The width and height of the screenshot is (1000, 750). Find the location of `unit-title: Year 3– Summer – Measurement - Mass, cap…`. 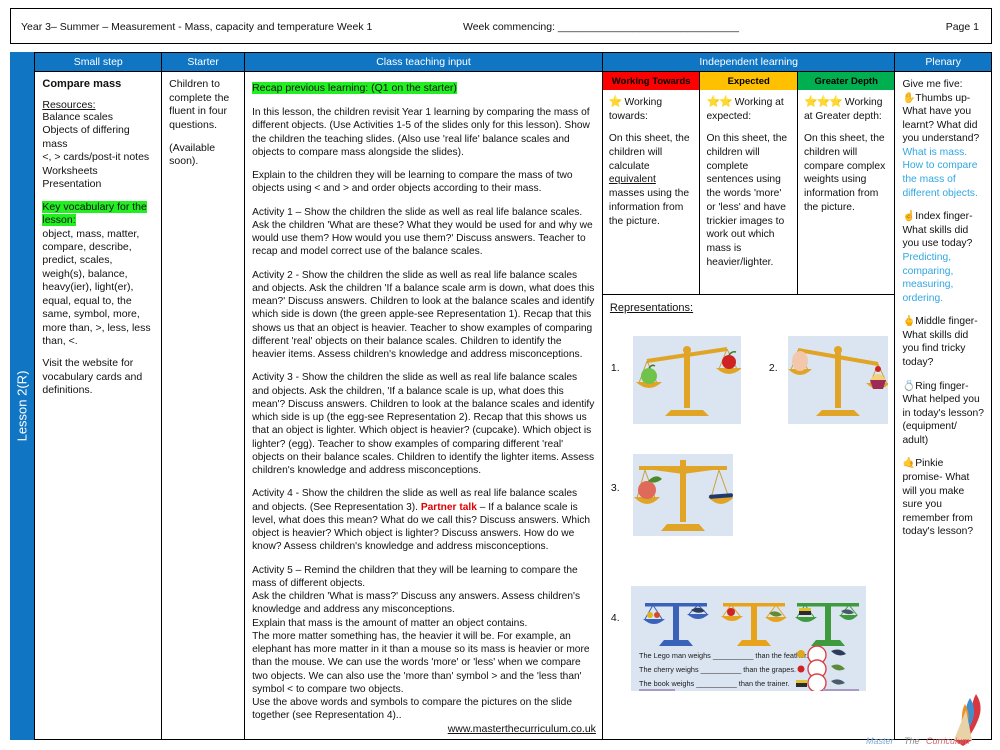

unit-title: Year 3– Summer – Measurement - Mass, cap… is located at coordinates (197, 27).